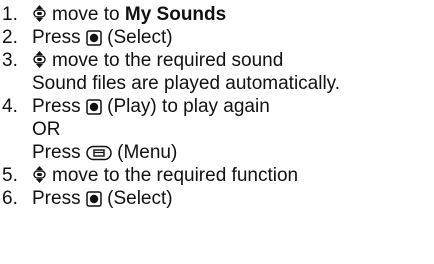 The image size is (434, 264). I want to click on step-text: move to the required function, so click(175, 175).